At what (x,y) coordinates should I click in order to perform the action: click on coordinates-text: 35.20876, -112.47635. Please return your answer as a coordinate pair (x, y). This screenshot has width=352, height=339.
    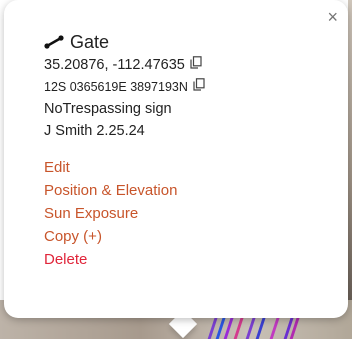
    Looking at the image, I should click on (114, 65).